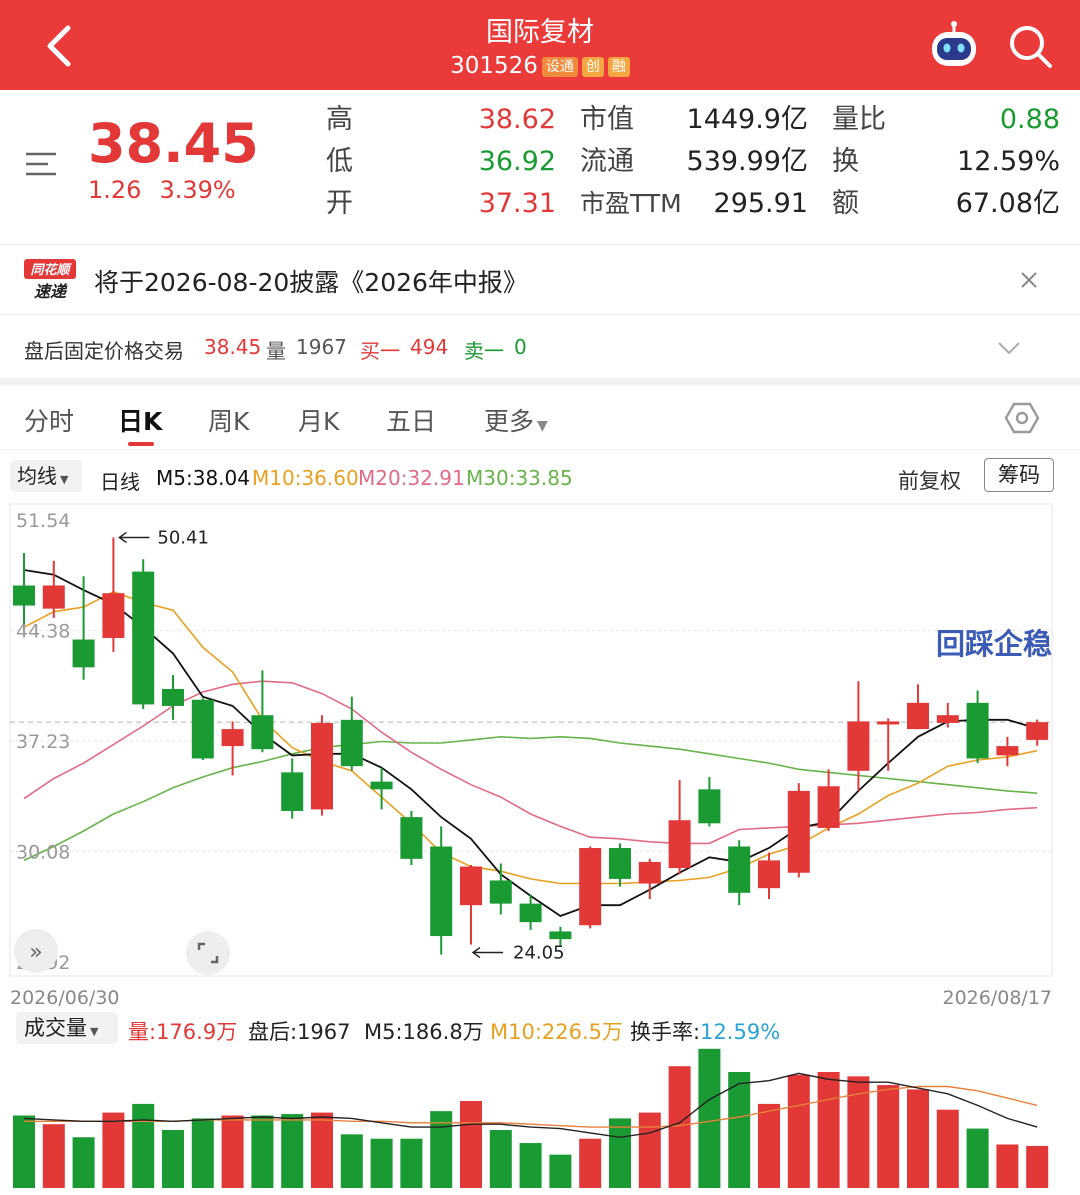 The width and height of the screenshot is (1080, 1195). What do you see at coordinates (494, 66) in the screenshot?
I see `stock-code: 301526` at bounding box center [494, 66].